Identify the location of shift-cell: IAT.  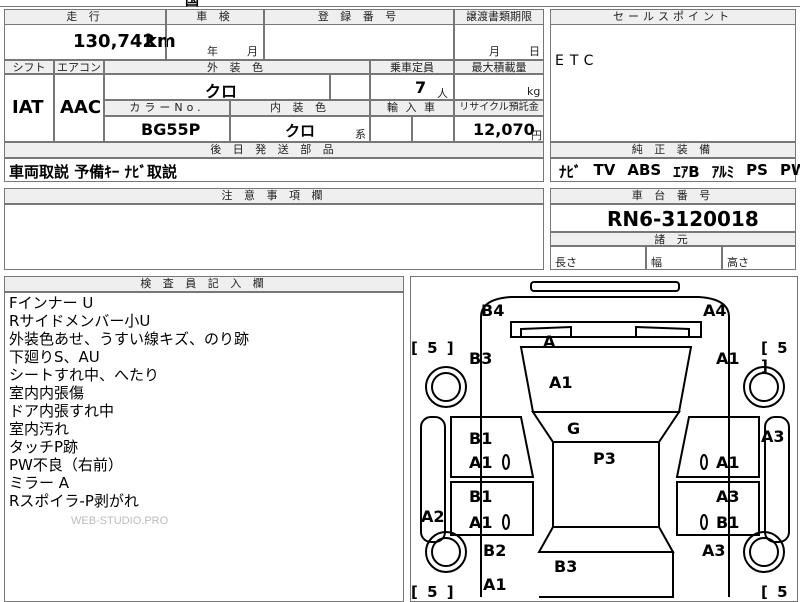
(29, 108).